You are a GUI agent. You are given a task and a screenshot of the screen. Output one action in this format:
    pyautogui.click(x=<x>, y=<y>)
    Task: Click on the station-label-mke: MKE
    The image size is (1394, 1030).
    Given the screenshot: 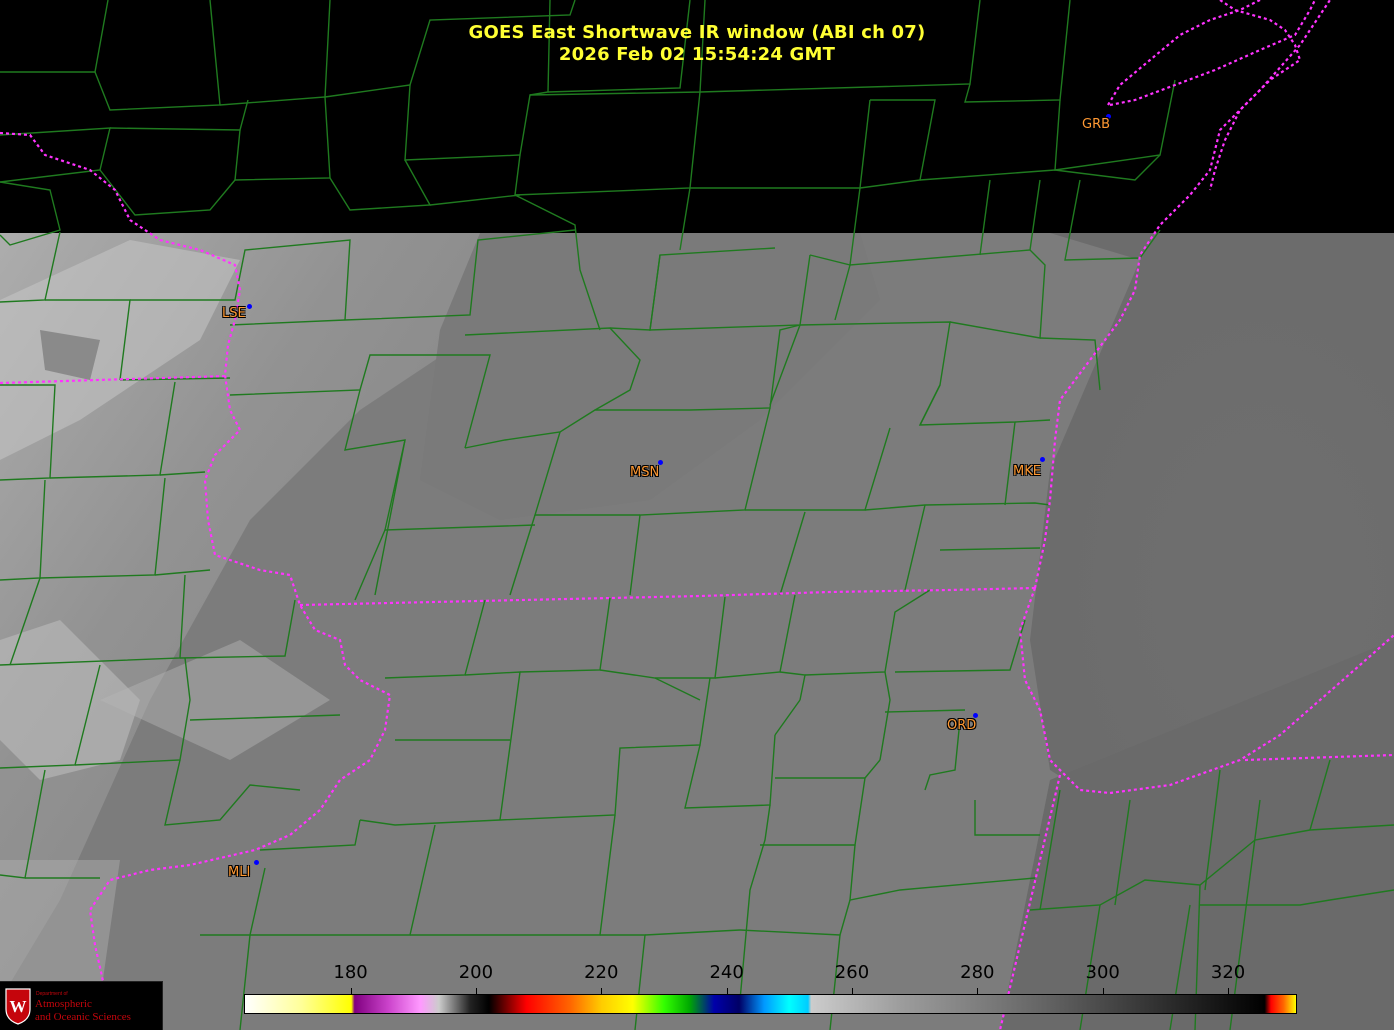 What is the action you would take?
    pyautogui.click(x=1027, y=471)
    